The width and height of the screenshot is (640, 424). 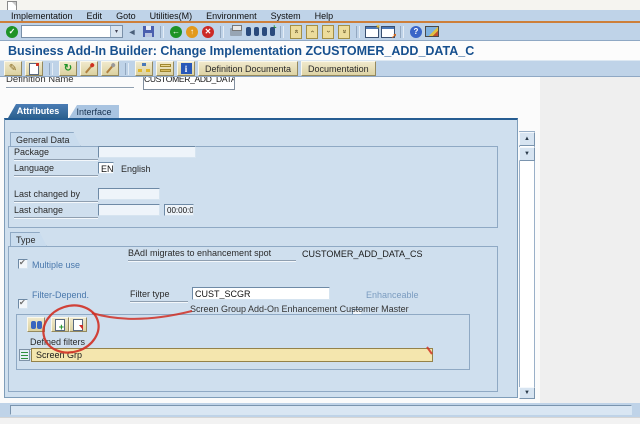 I want to click on chevron-down-icon: ▼, so click(x=527, y=154).